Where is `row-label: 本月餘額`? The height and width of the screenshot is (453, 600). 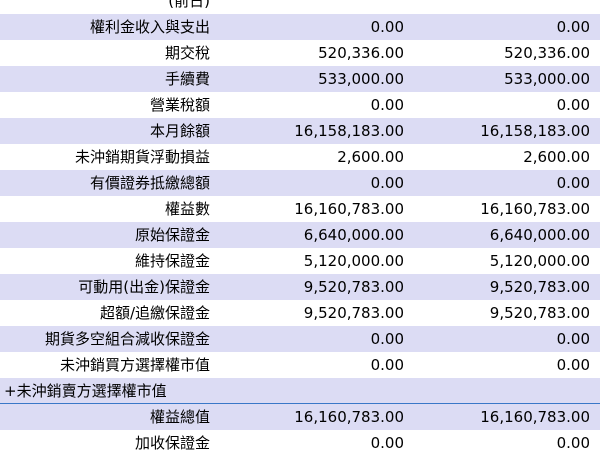 row-label: 本月餘額 is located at coordinates (179, 131).